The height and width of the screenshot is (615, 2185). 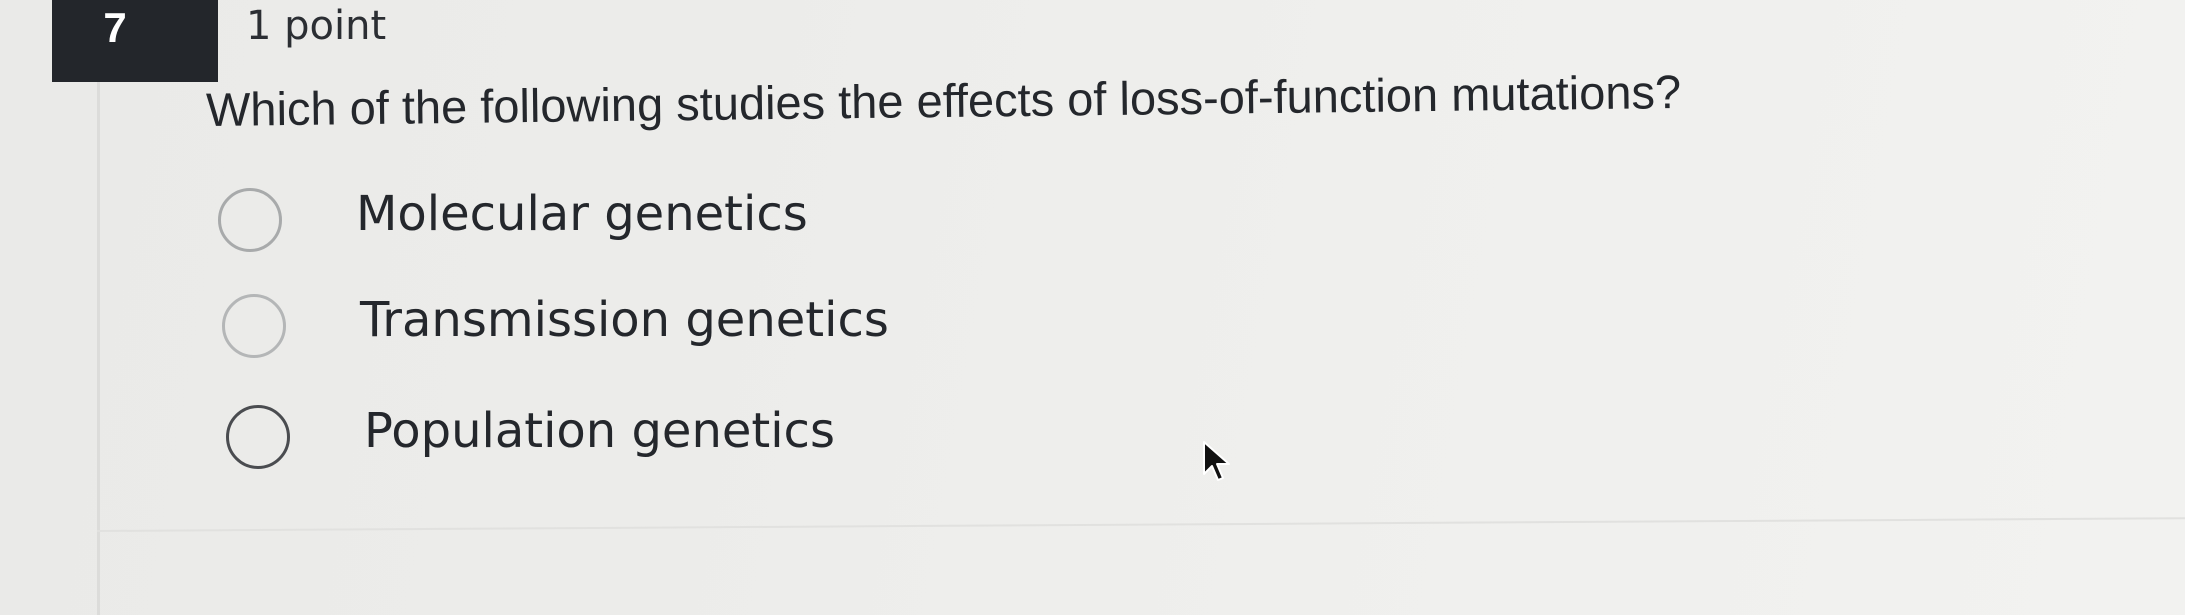 I want to click on answer-option-label: Population genetics, so click(x=599, y=431).